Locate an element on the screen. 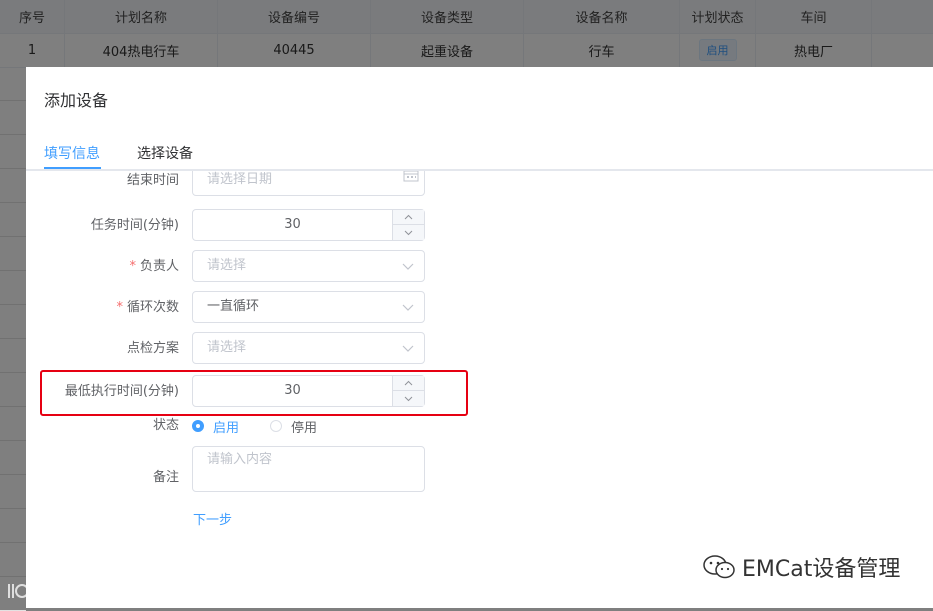  owner-placeholder: 请选择 is located at coordinates (227, 265).